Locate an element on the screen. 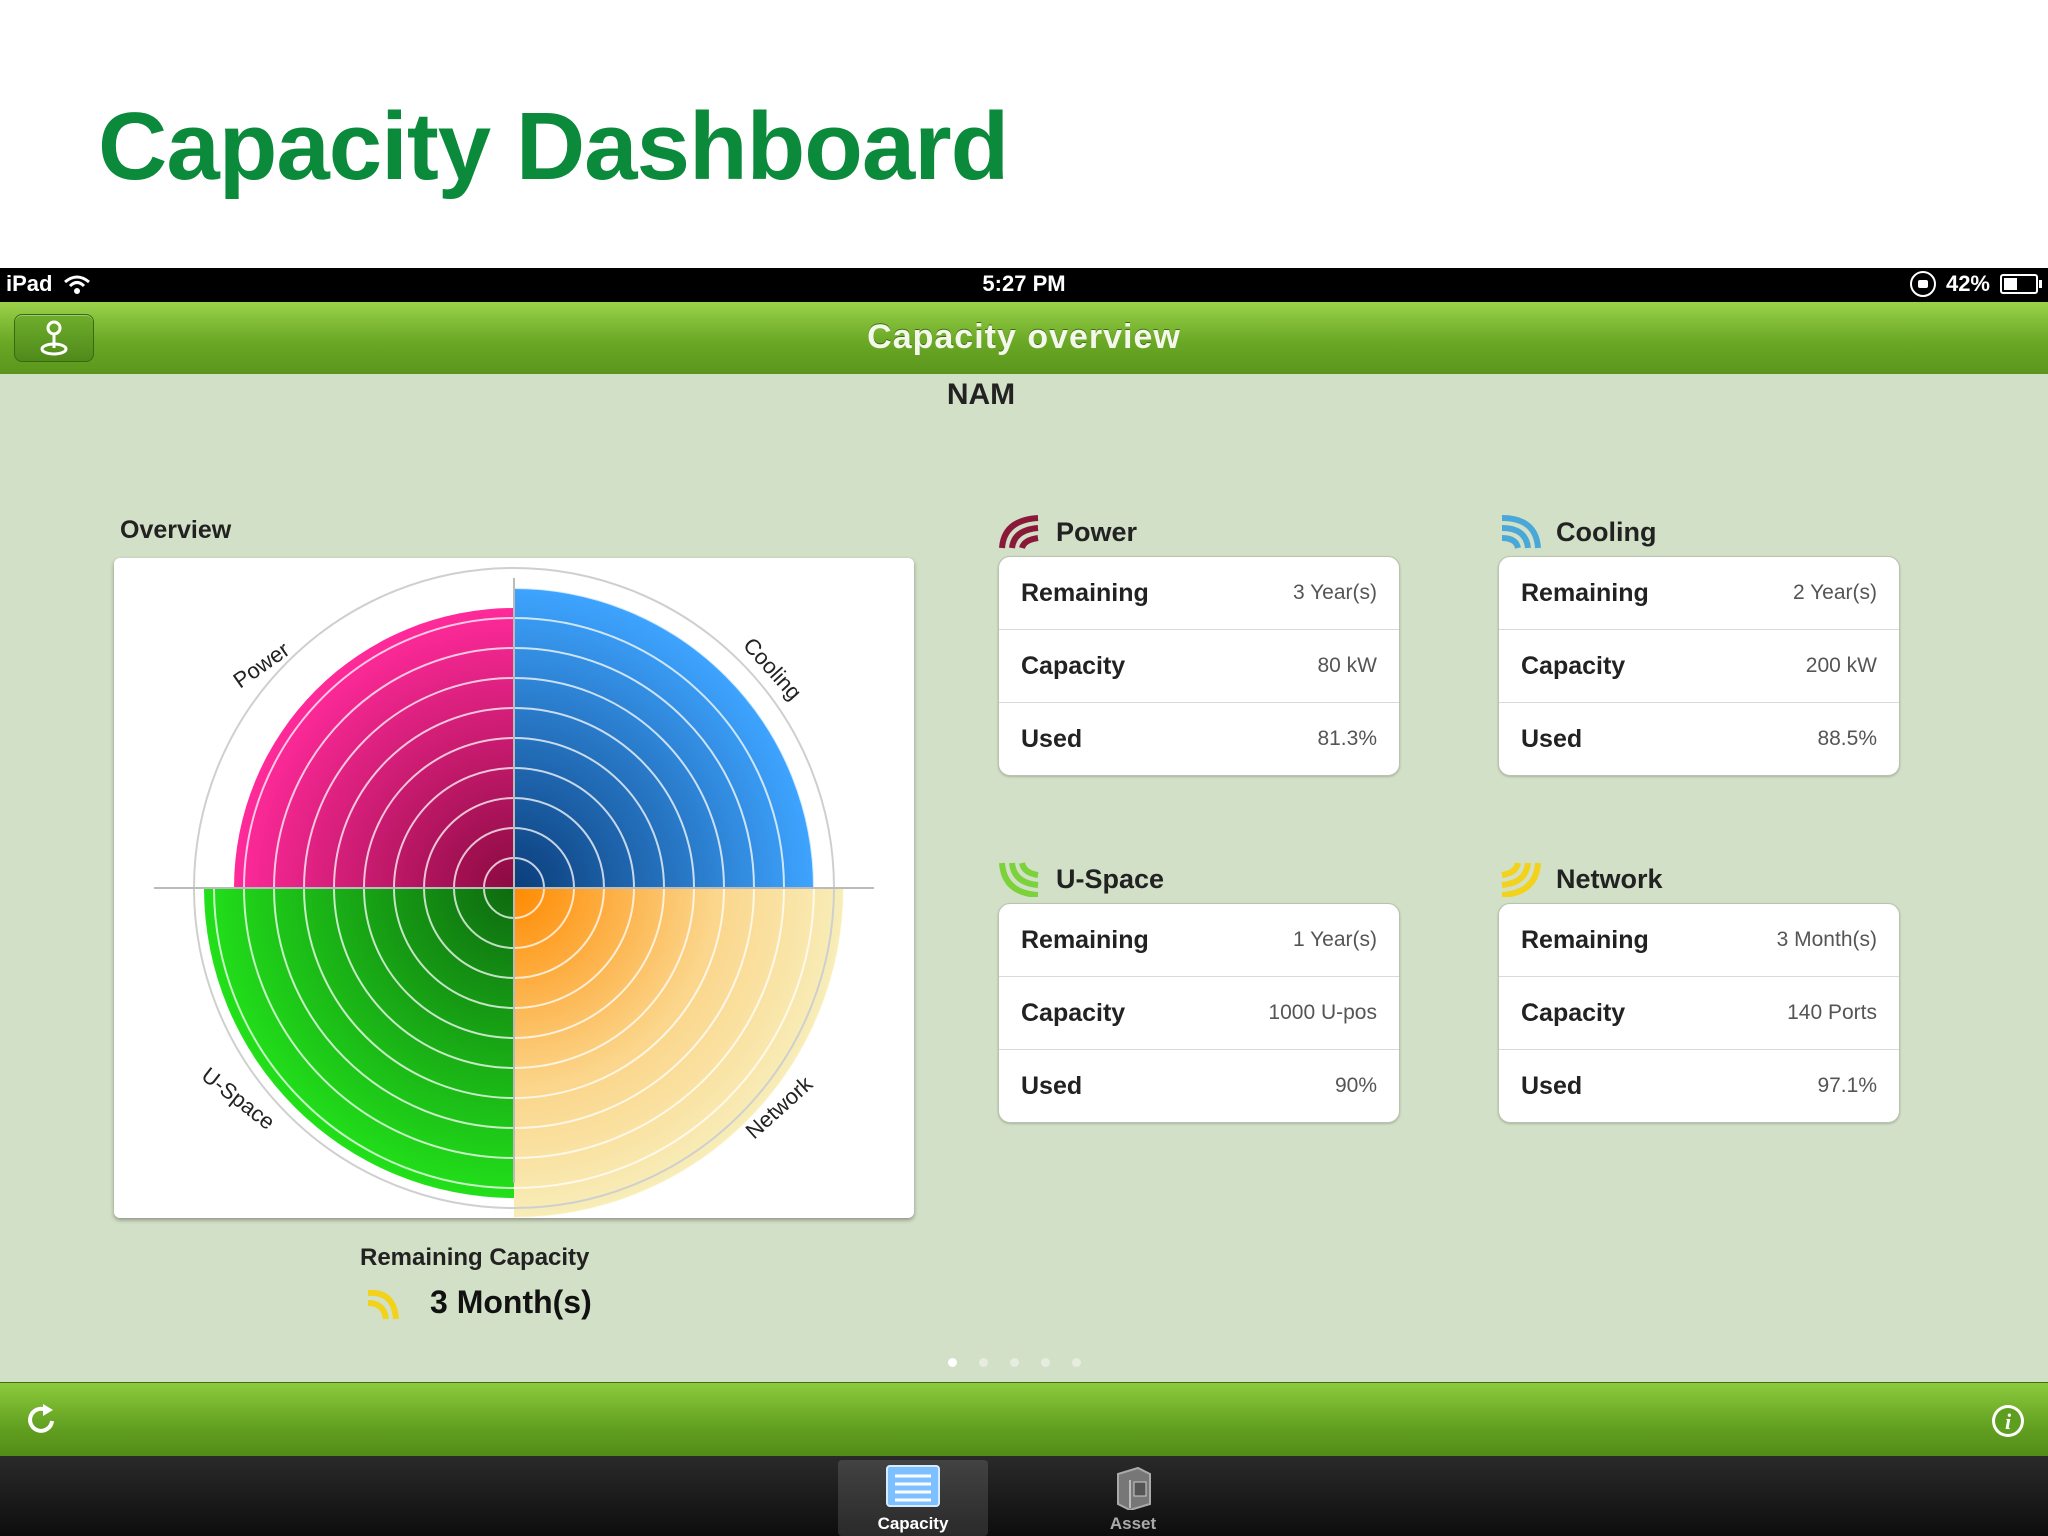 The height and width of the screenshot is (1536, 2048). table-row: Capacity 80 kW is located at coordinates (1199, 665).